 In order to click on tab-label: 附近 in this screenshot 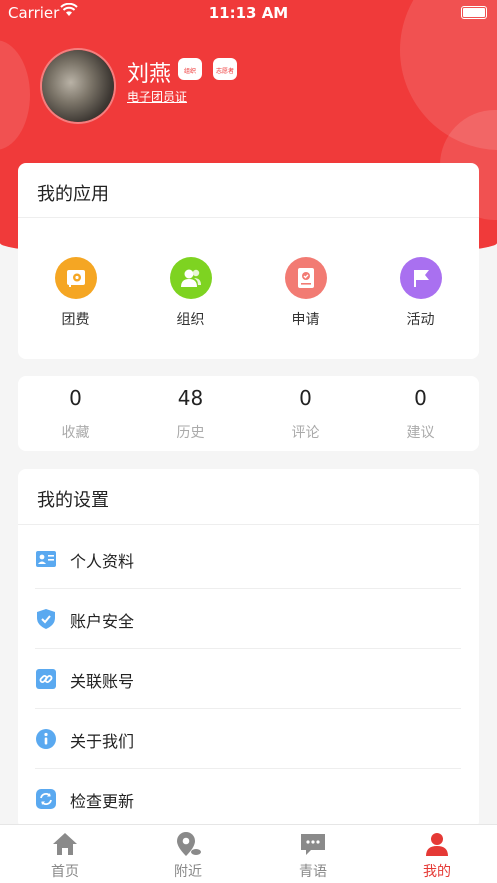, I will do `click(188, 872)`.